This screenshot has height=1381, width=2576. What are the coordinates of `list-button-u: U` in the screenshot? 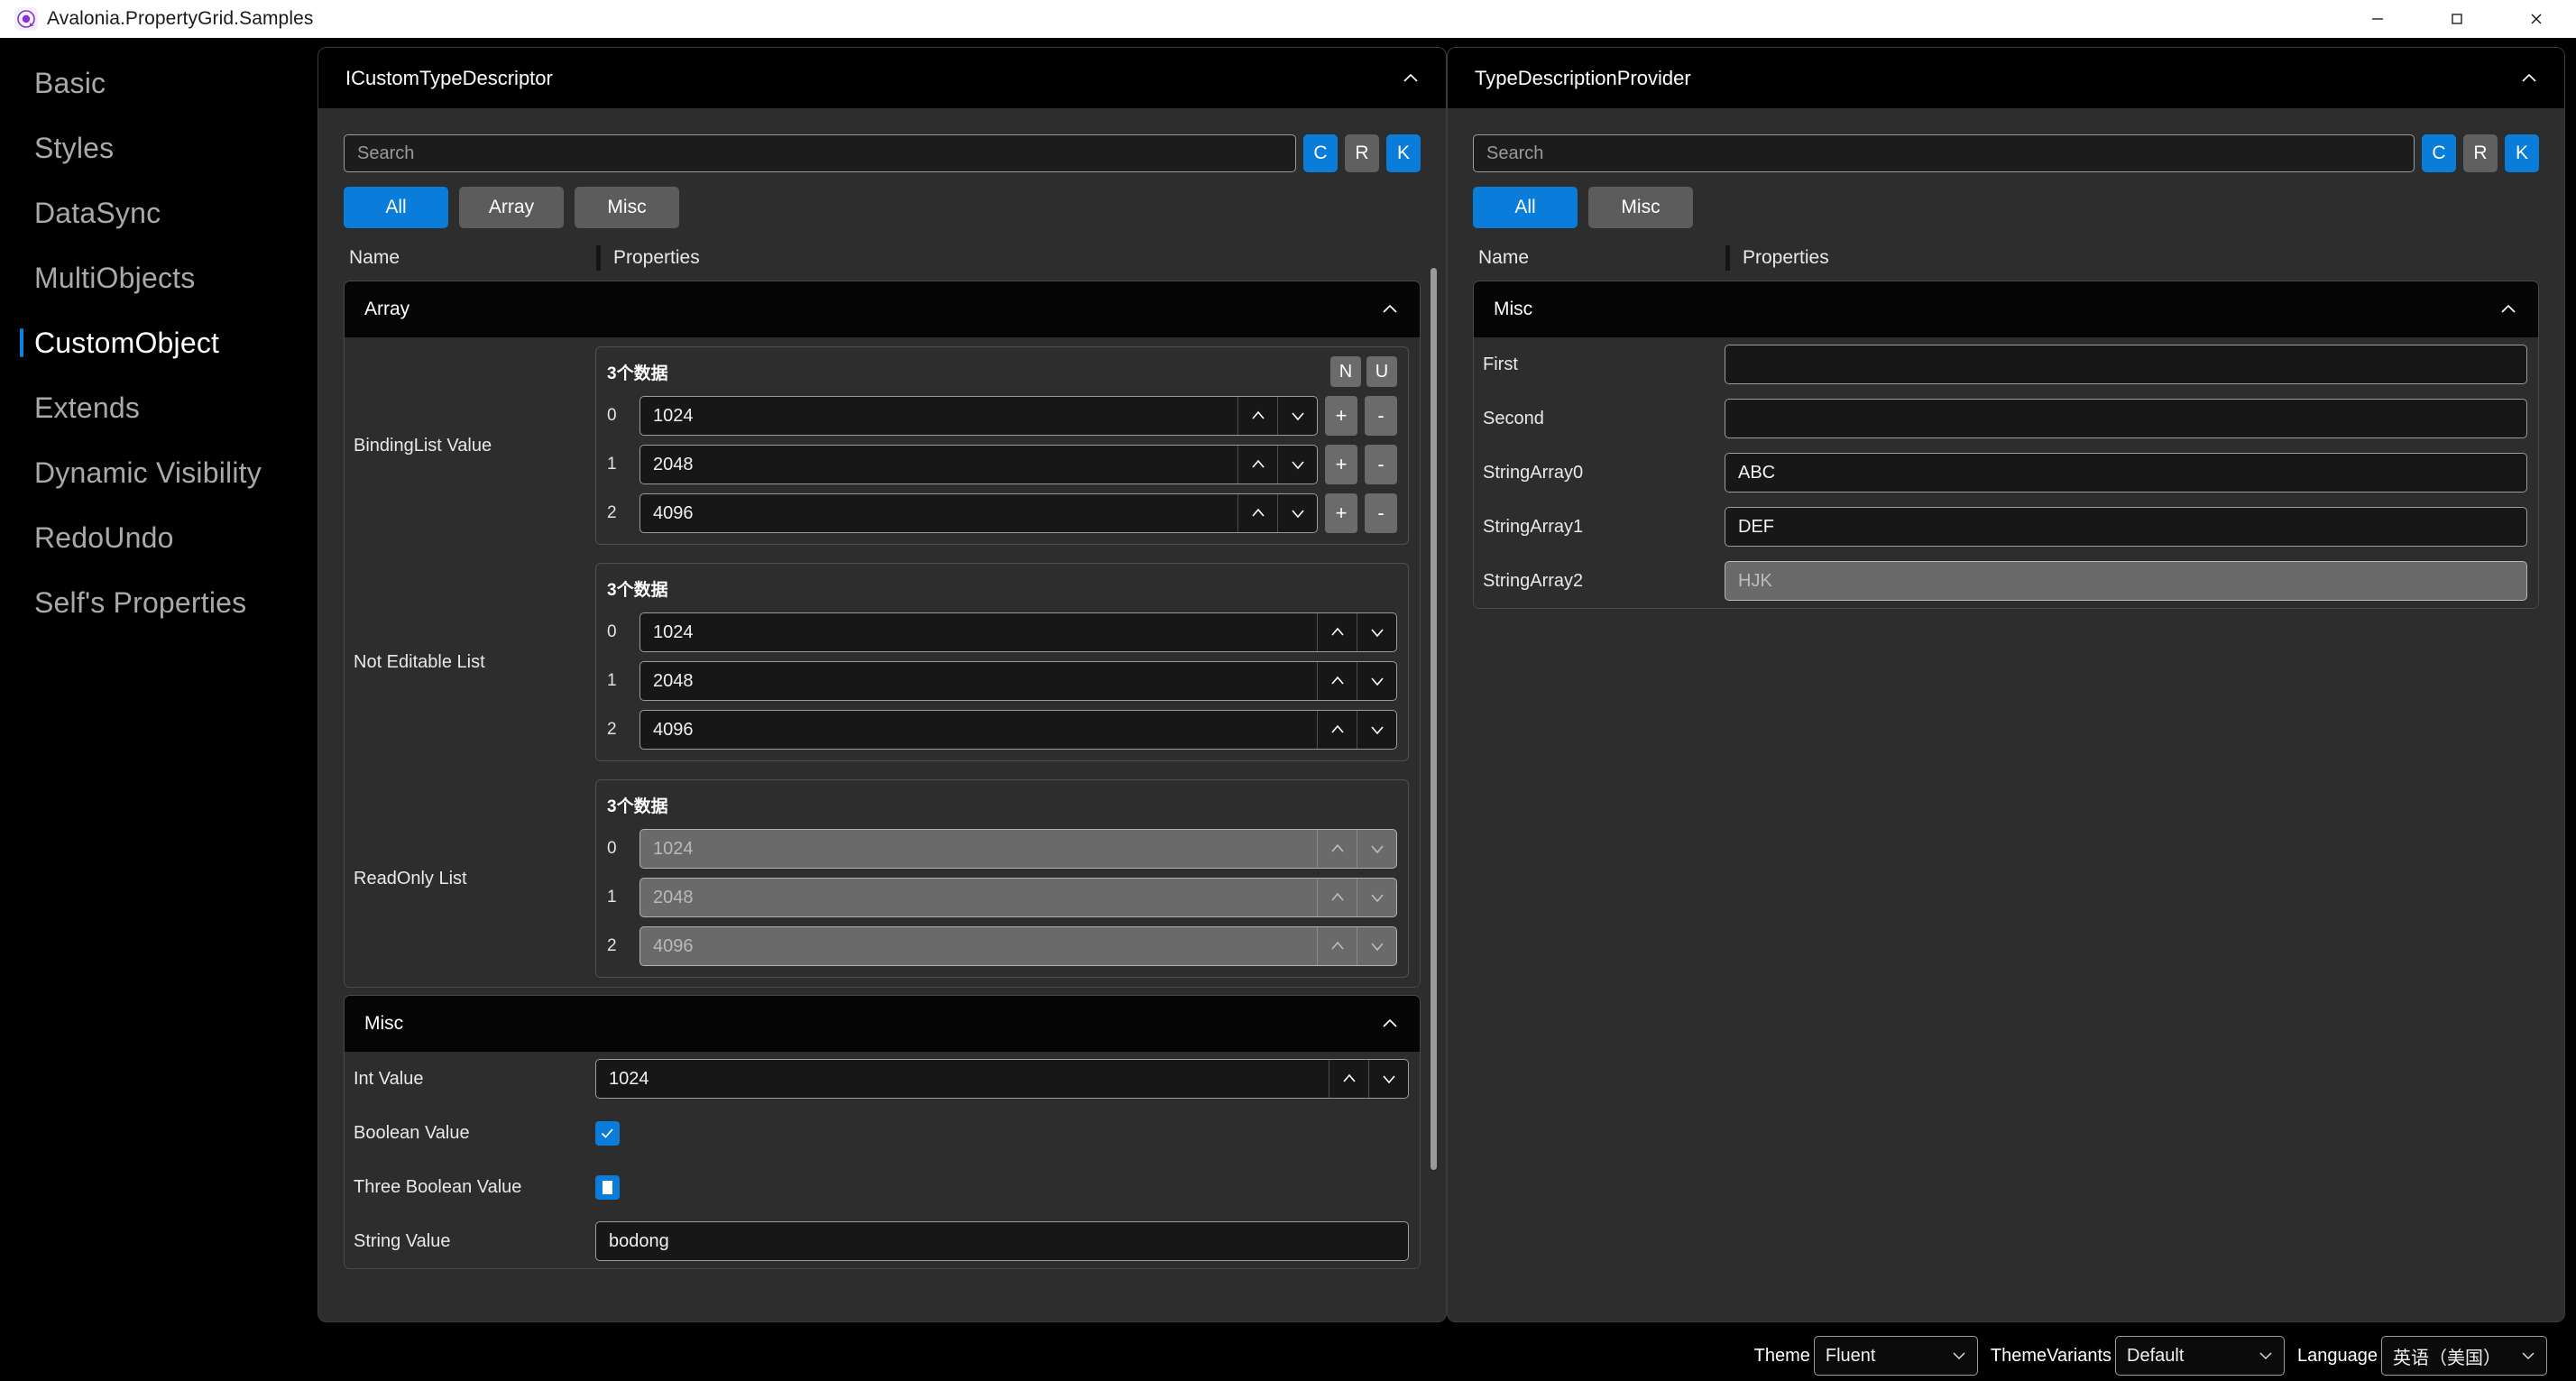 It's located at (1382, 372).